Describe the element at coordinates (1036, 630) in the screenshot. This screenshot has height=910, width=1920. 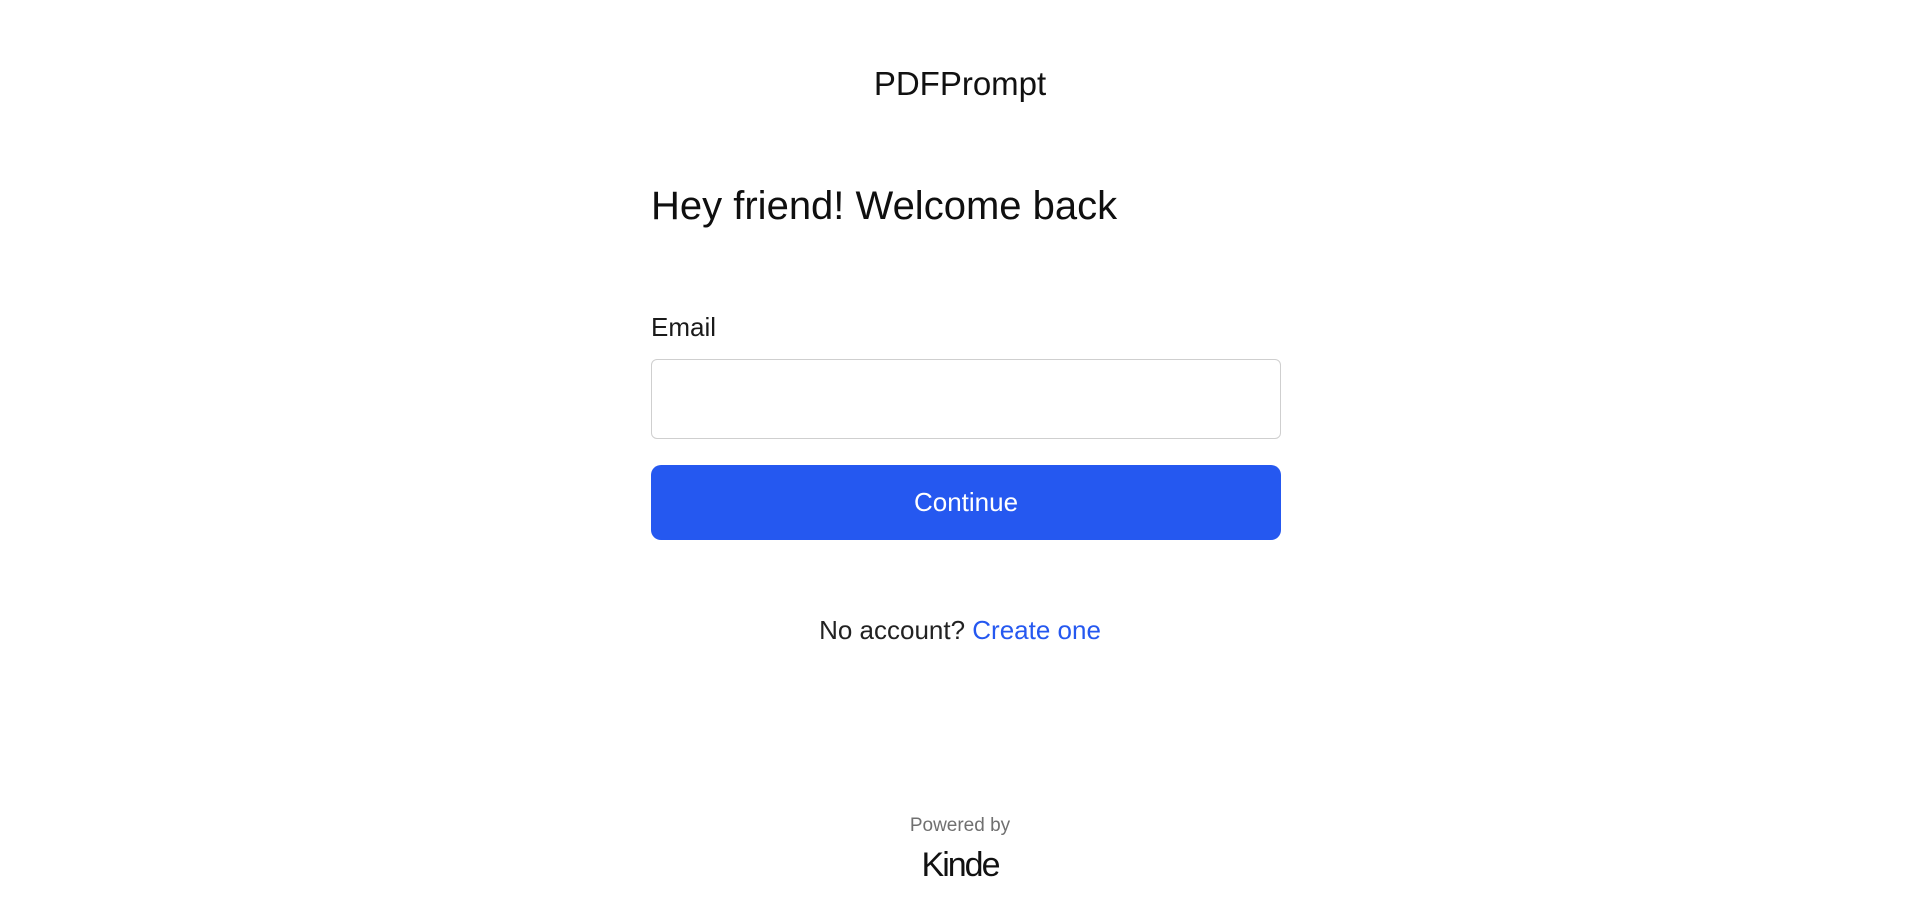
I see `create-account-link: Create one` at that location.